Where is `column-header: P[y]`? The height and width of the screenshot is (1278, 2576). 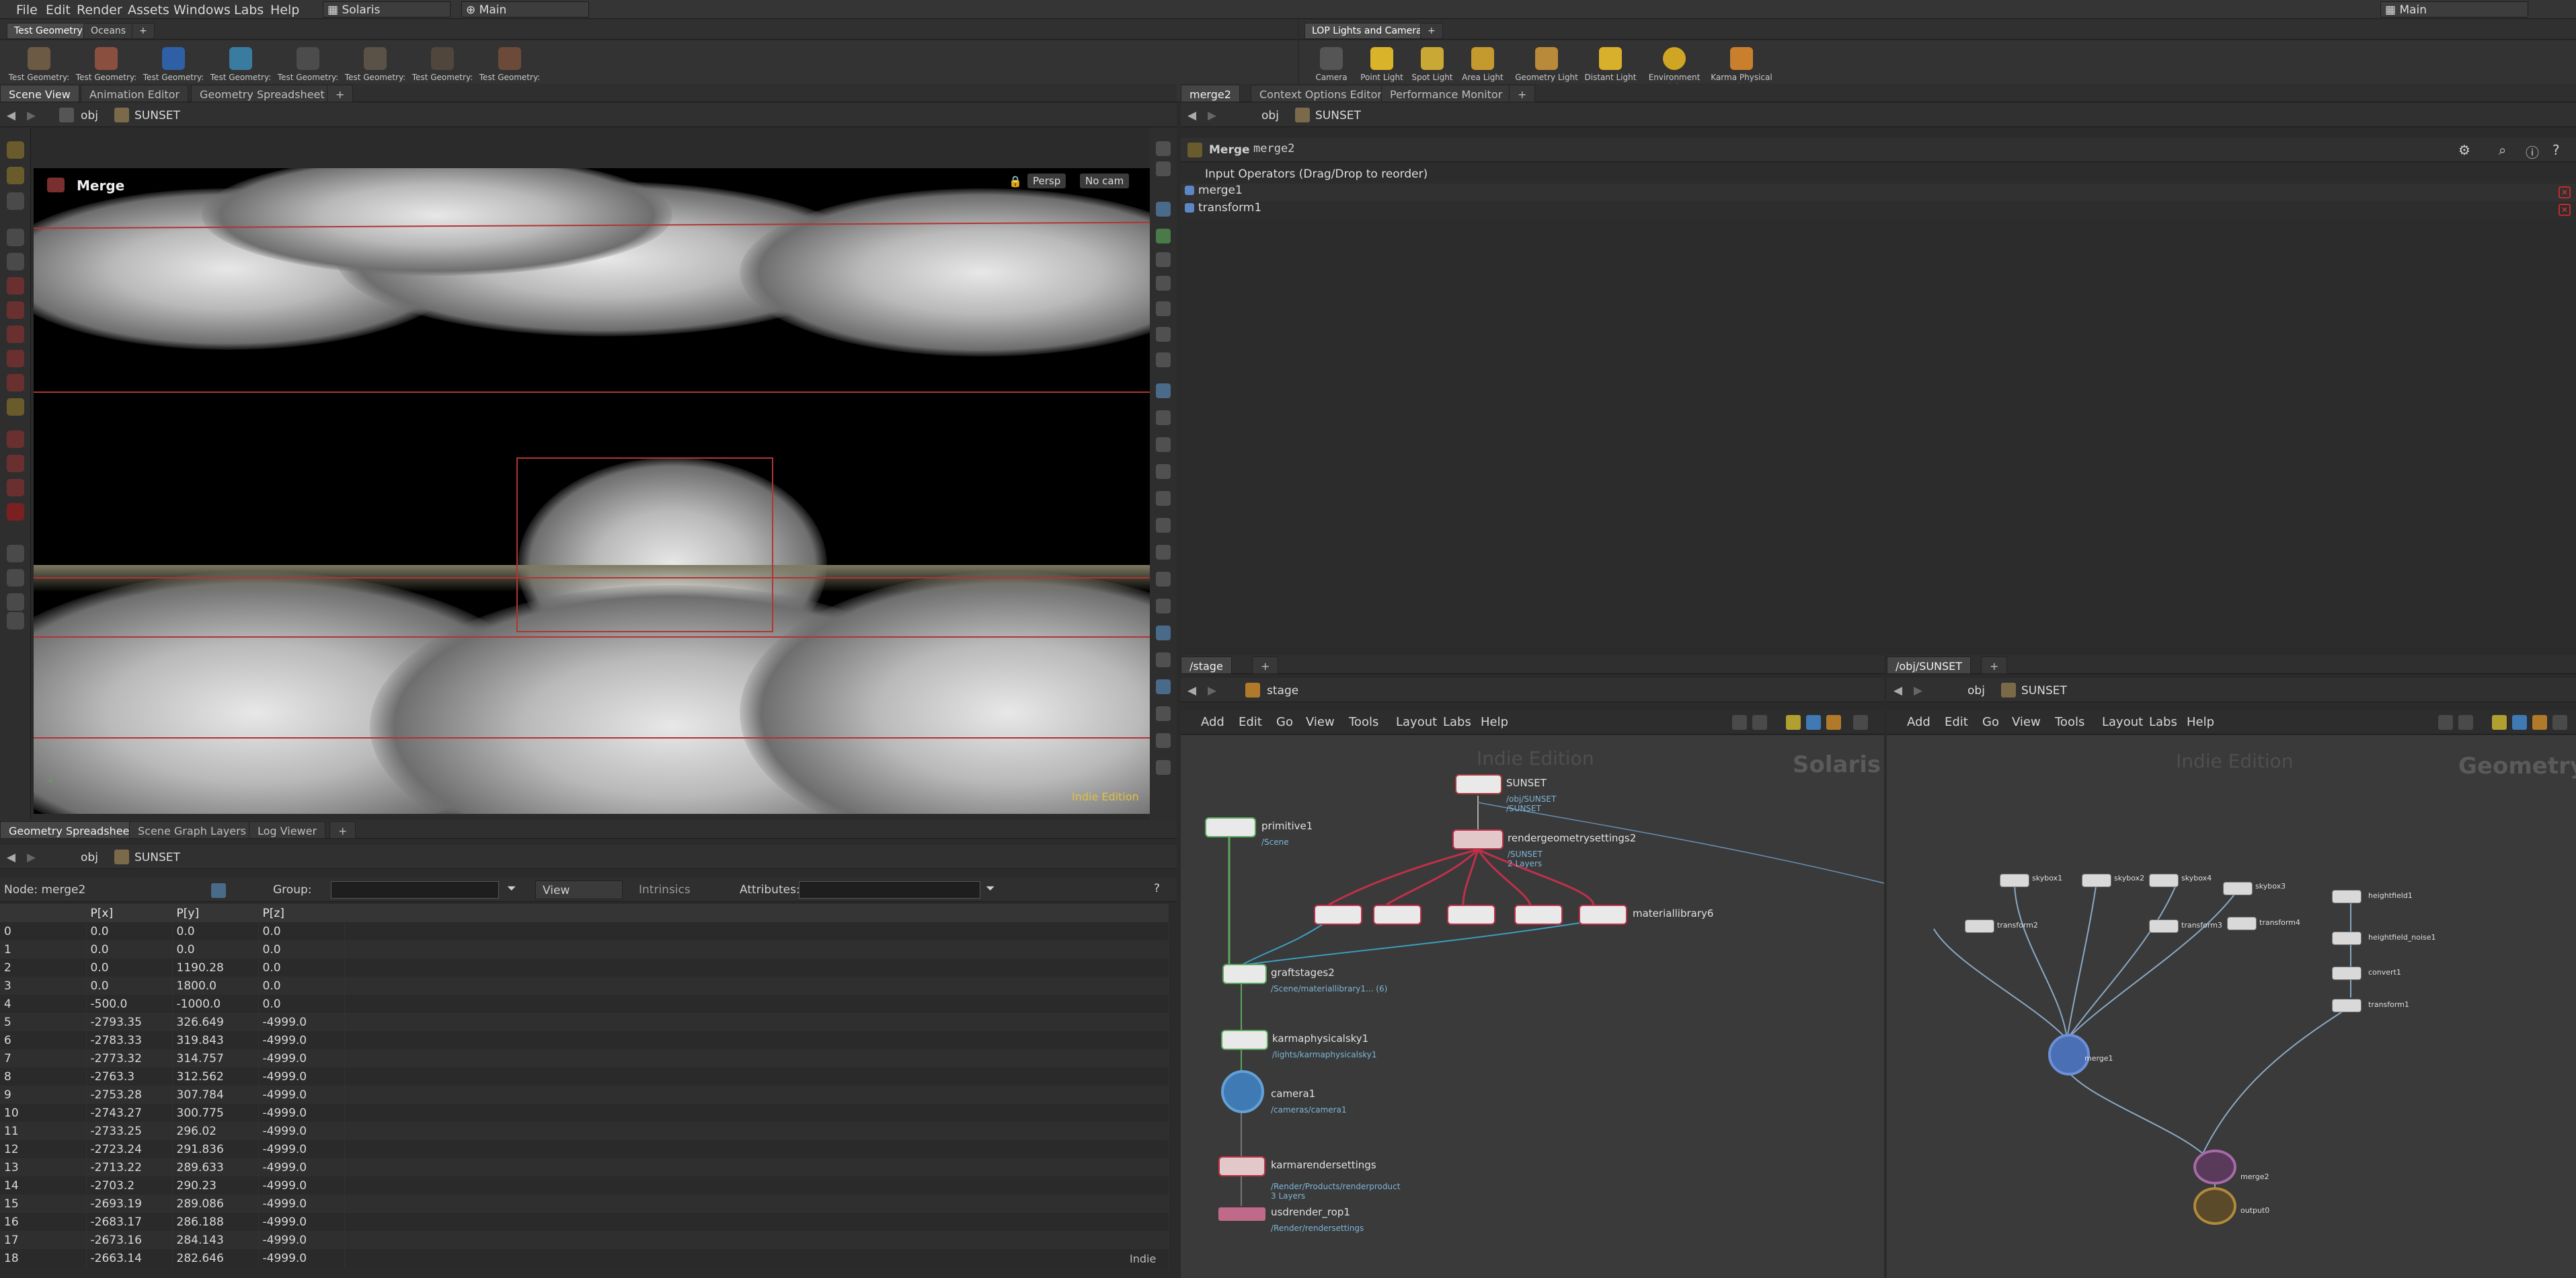 column-header: P[y] is located at coordinates (215, 913).